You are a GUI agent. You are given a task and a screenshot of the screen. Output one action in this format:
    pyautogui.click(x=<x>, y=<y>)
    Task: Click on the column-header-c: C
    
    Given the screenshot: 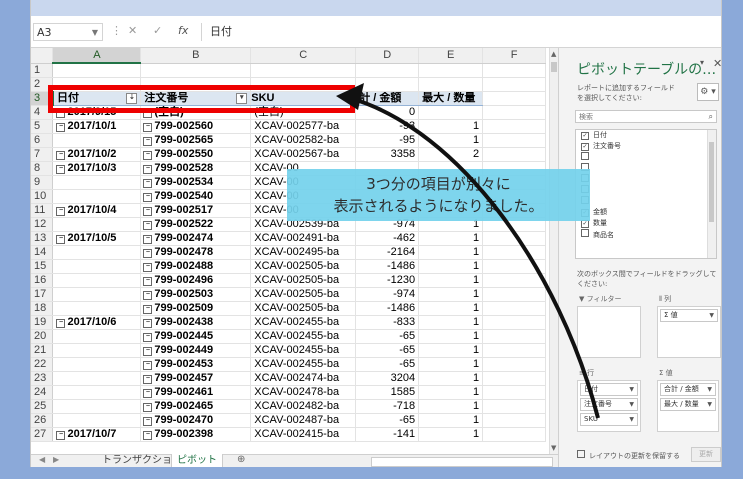 What is the action you would take?
    pyautogui.click(x=303, y=56)
    